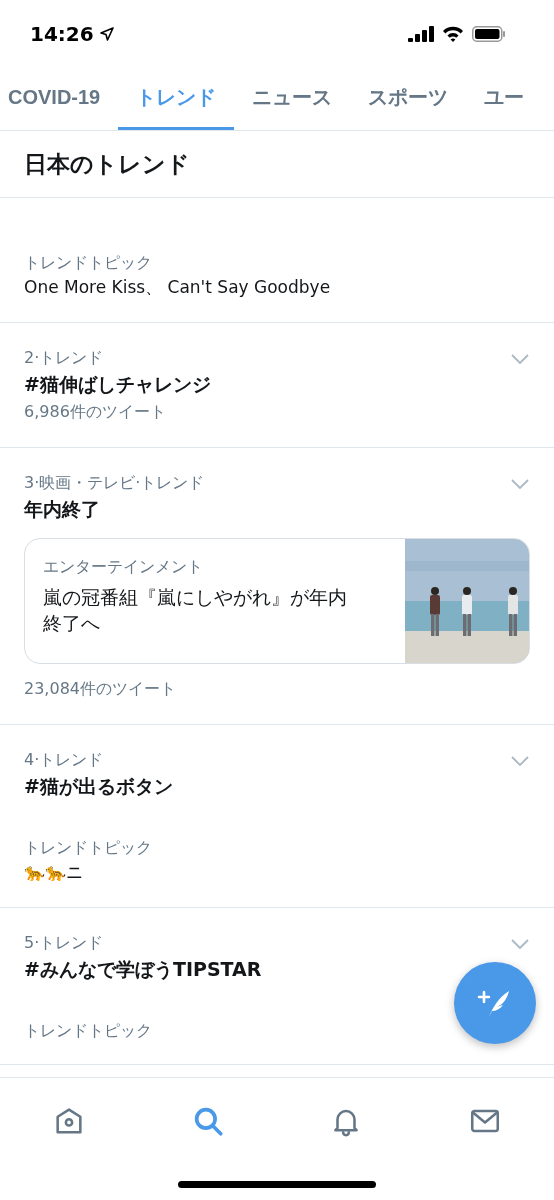 Image resolution: width=554 pixels, height=1200 pixels. I want to click on trend-title: #猫が出るボタン, so click(98, 786).